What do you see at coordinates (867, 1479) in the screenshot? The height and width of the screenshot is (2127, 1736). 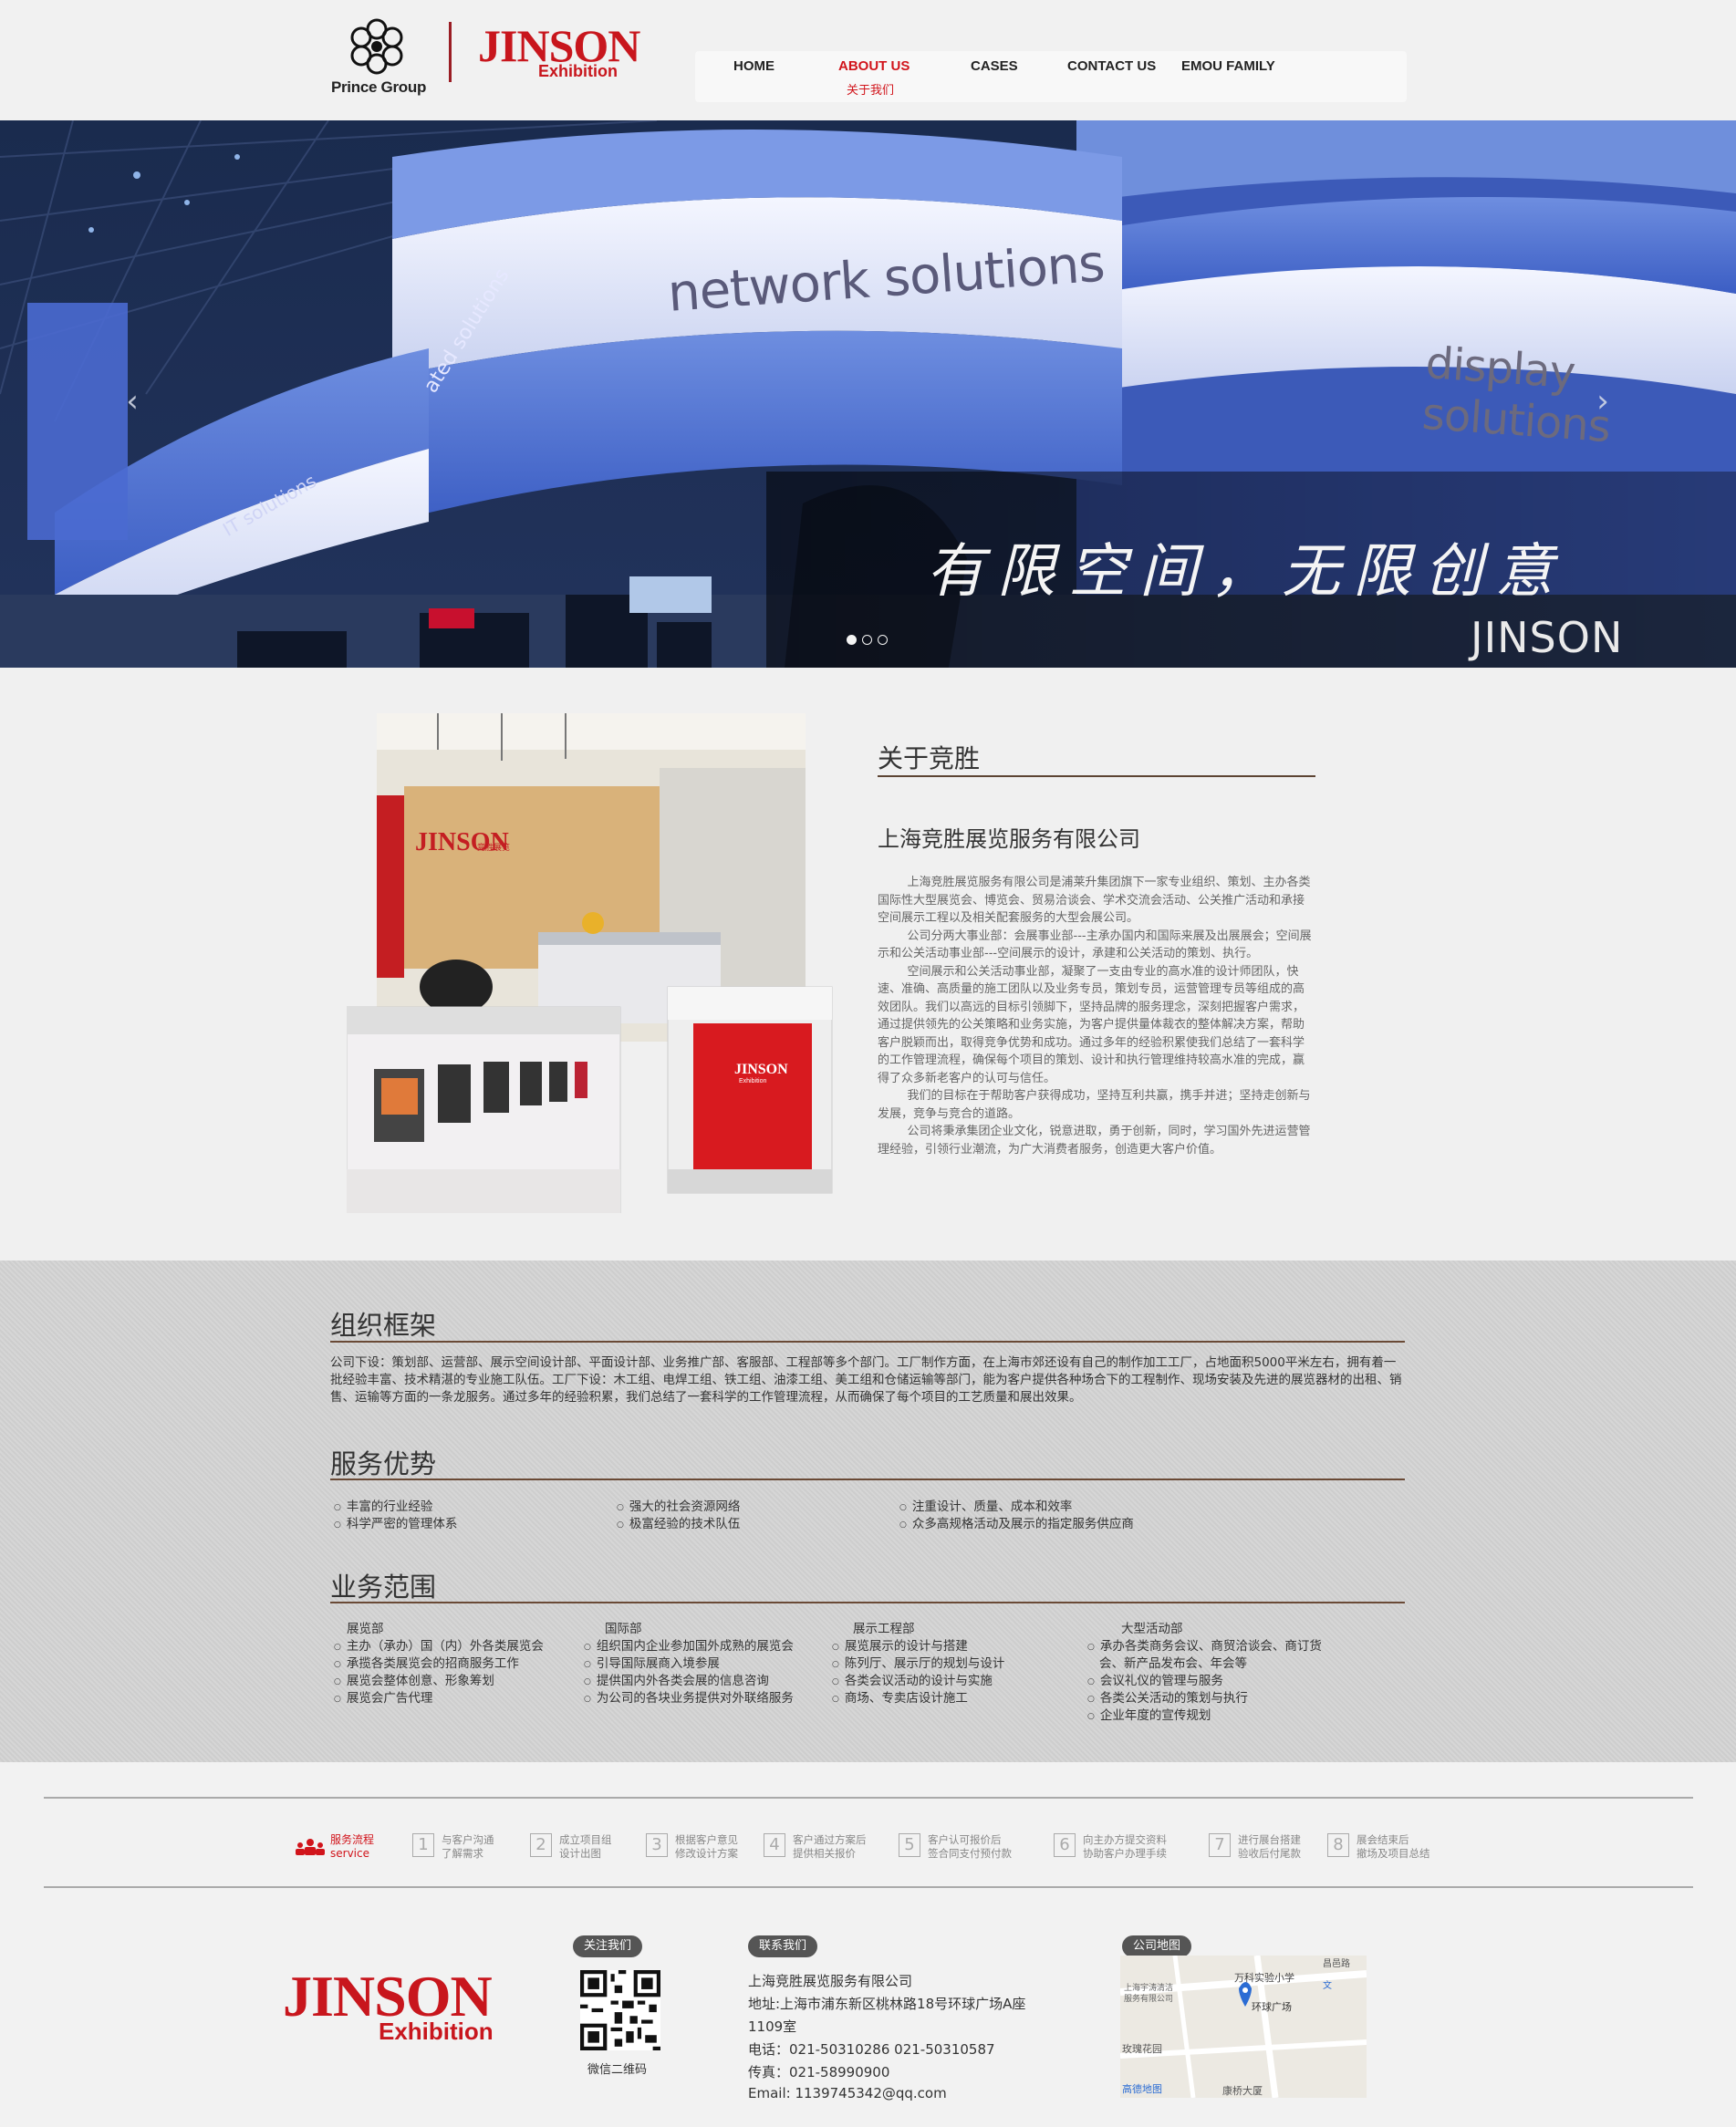 I see `advantages-title-underline` at bounding box center [867, 1479].